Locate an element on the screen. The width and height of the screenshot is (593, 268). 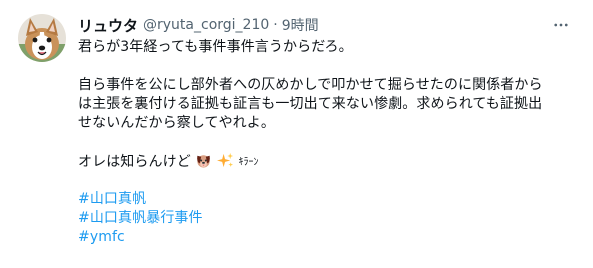
tweet-line: は主張を裏付ける証拠も証言も一切出て来ない惨劇。求められても証拠出 is located at coordinates (310, 104).